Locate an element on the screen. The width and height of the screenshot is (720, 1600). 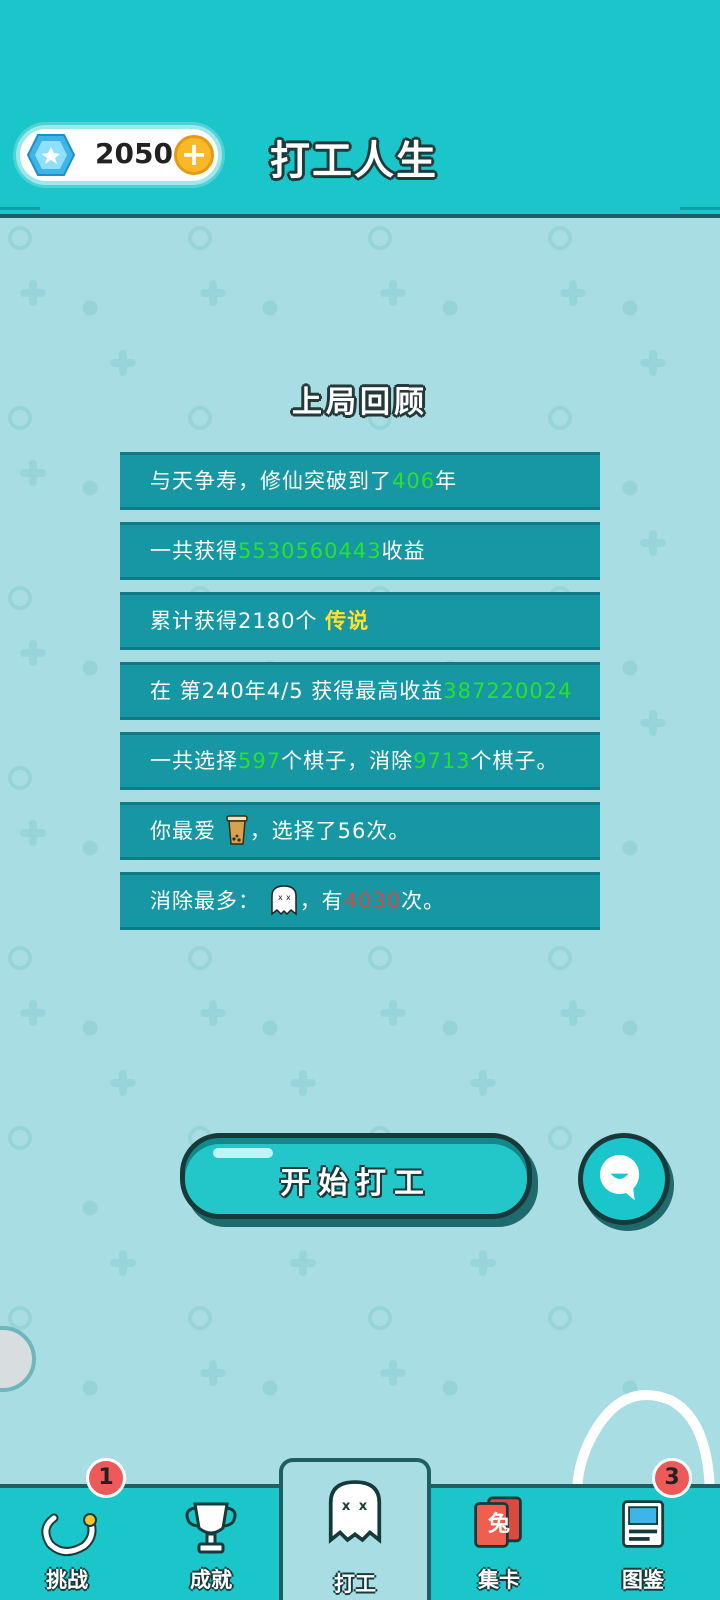
nav-item-collection: 3 图鉴 is located at coordinates (643, 1529).